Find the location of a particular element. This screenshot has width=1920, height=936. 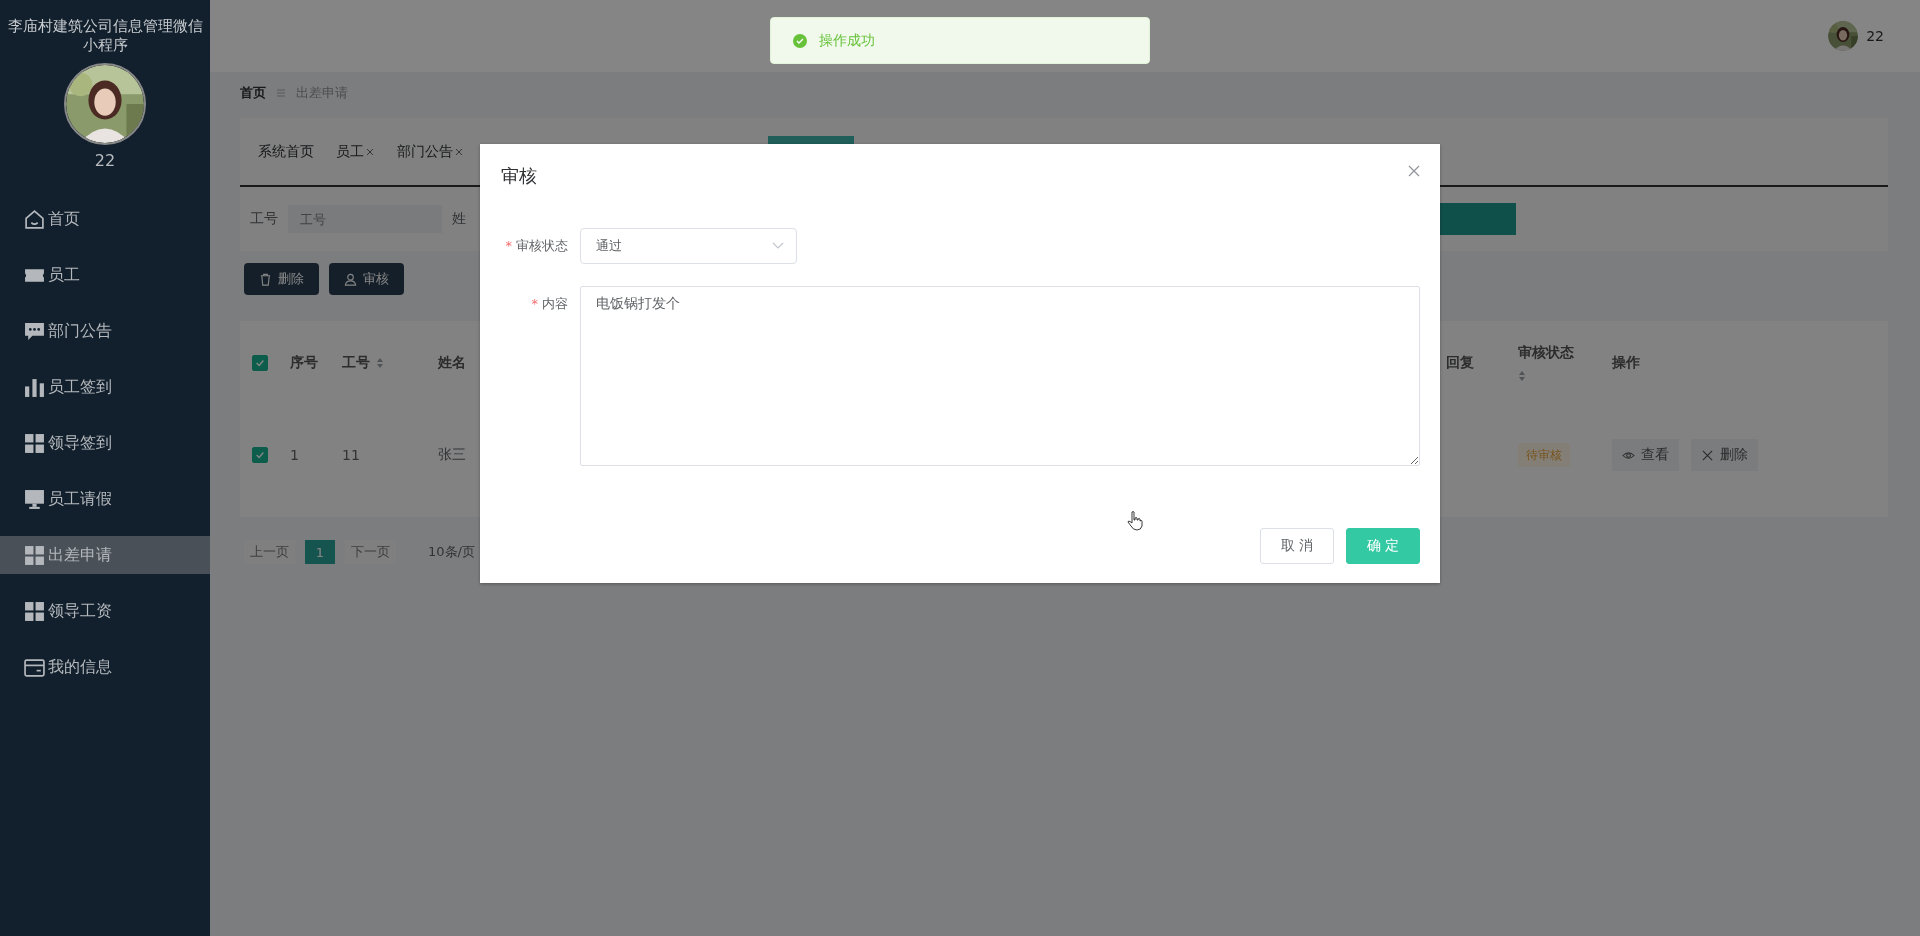

app-title: 李庙村建筑公司信息管理微信小程序 is located at coordinates (105, 35).